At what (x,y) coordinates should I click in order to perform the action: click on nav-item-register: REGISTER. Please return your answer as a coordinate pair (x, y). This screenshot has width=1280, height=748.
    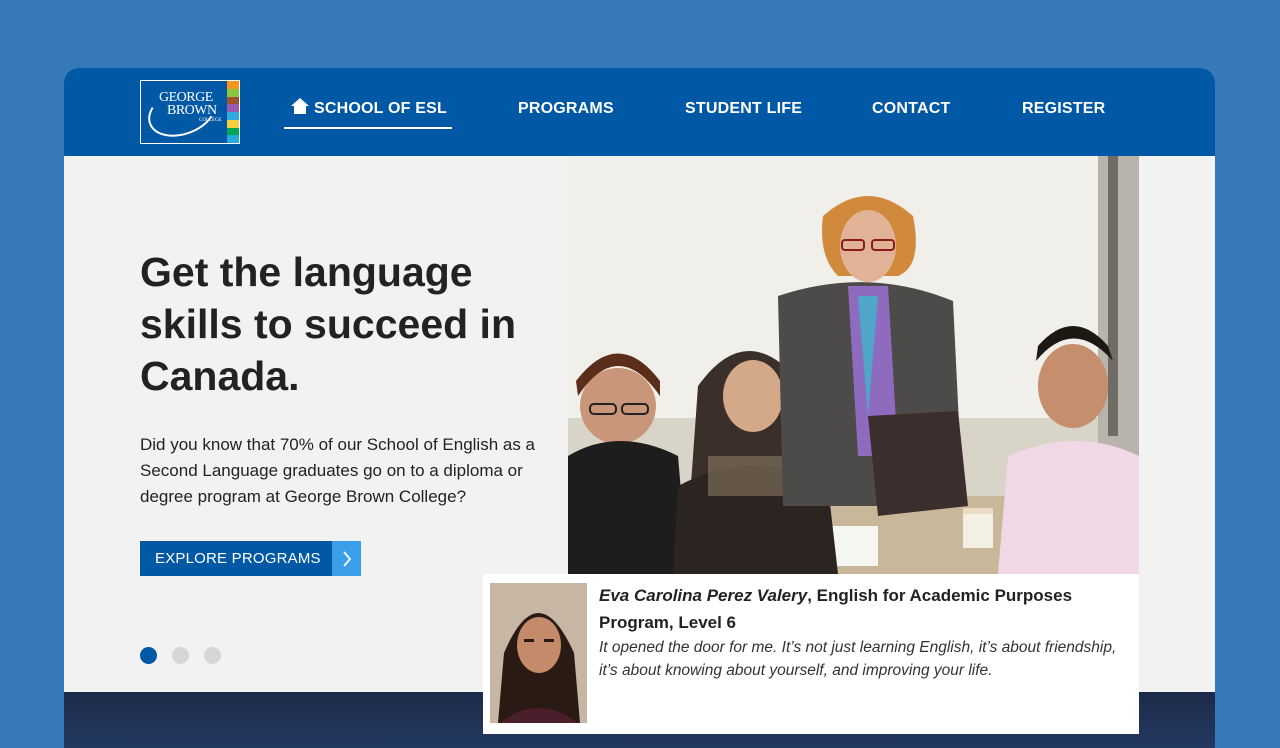
    Looking at the image, I should click on (1063, 112).